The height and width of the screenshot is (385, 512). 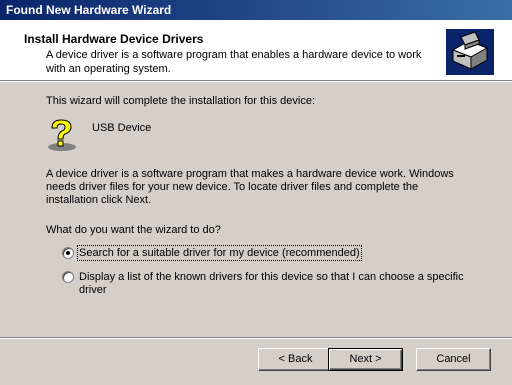 I want to click on header-separator, so click(x=256, y=81).